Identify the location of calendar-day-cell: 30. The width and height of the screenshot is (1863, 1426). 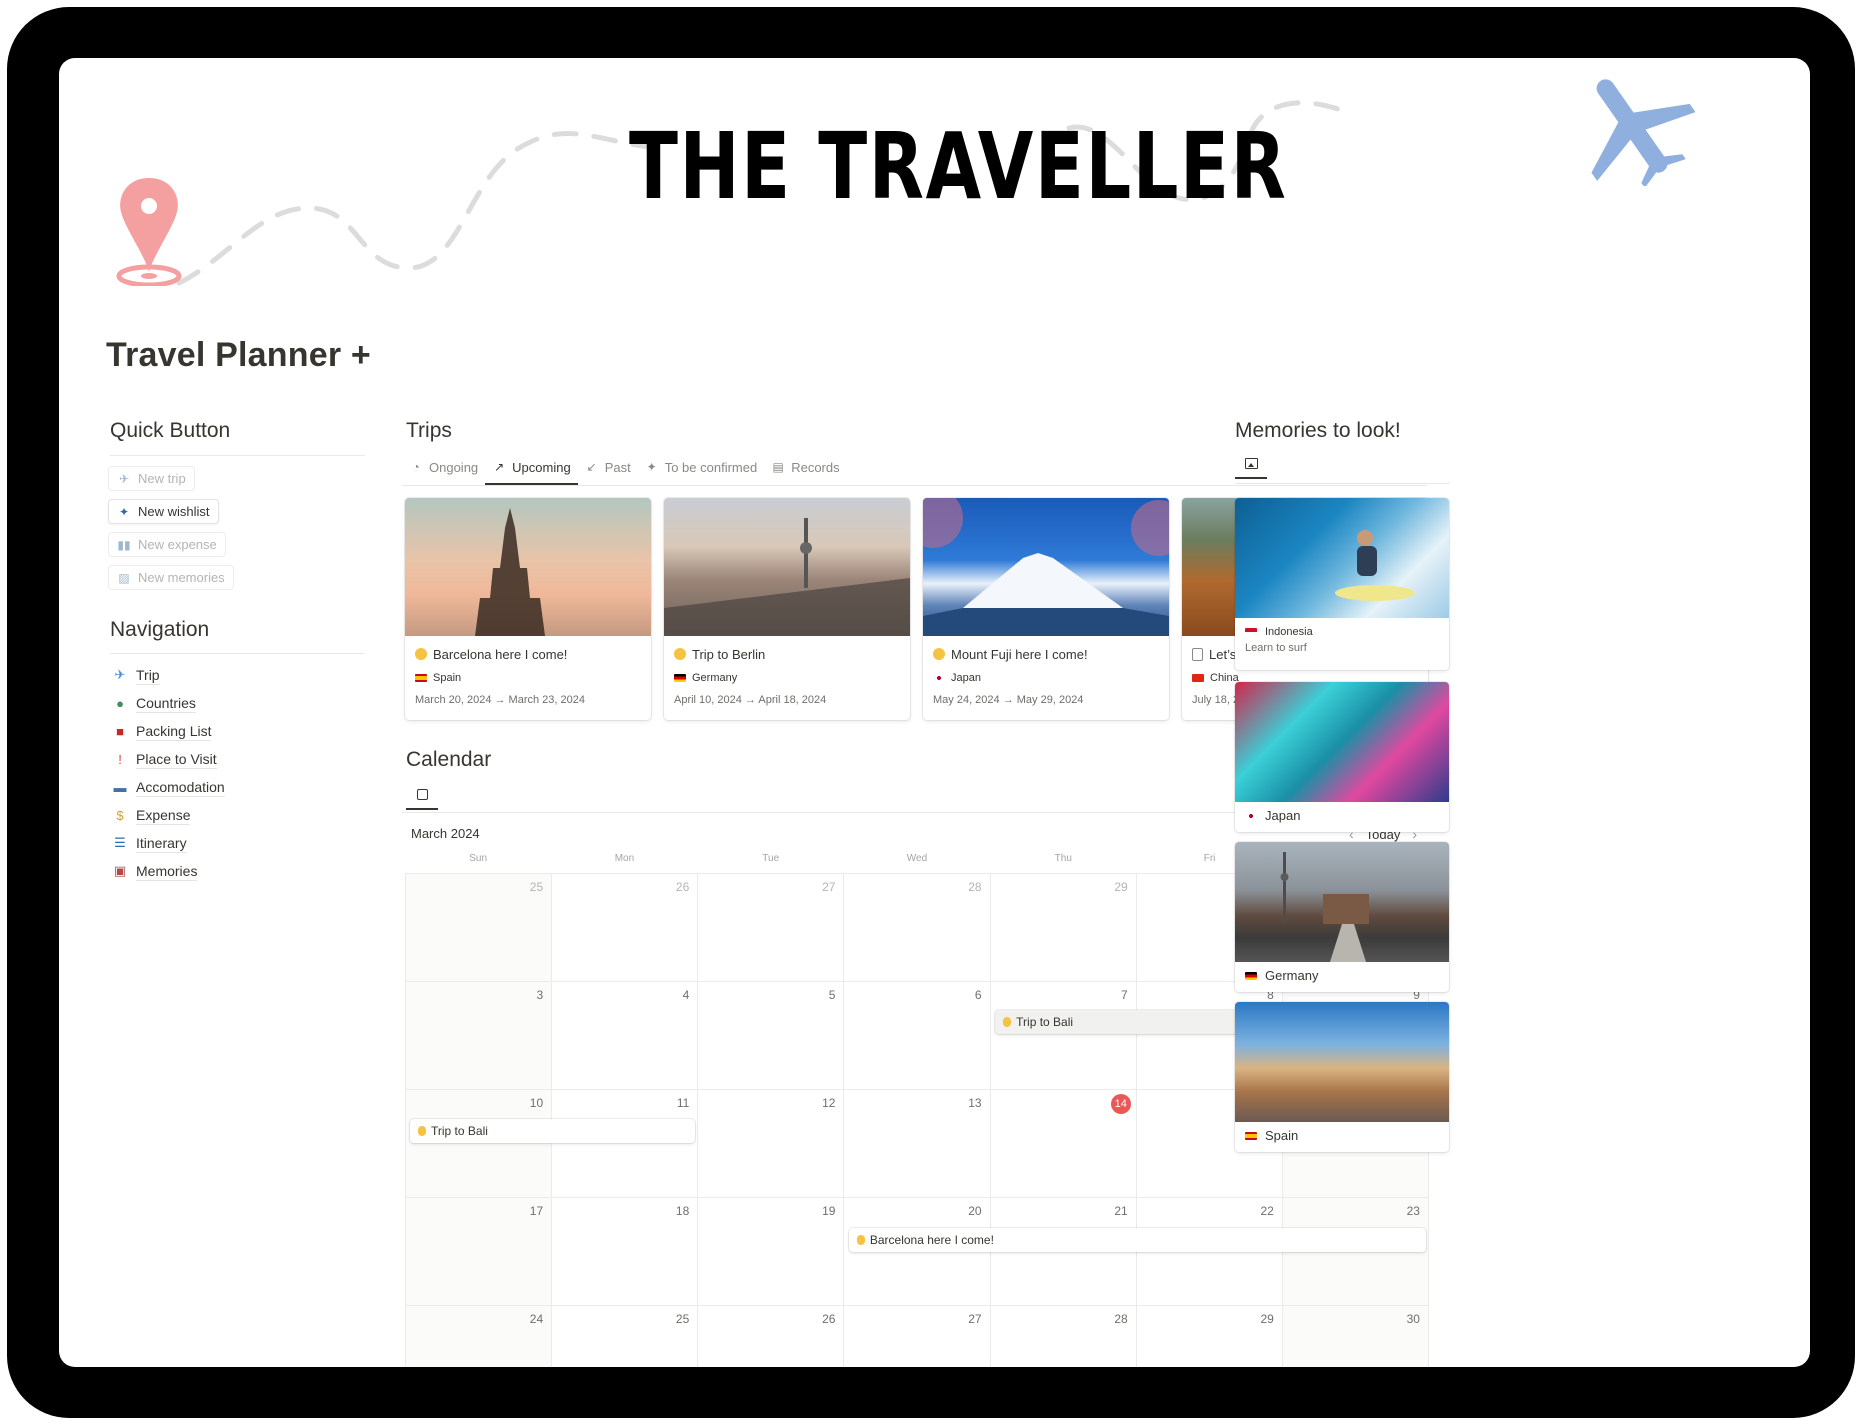
(1355, 1336).